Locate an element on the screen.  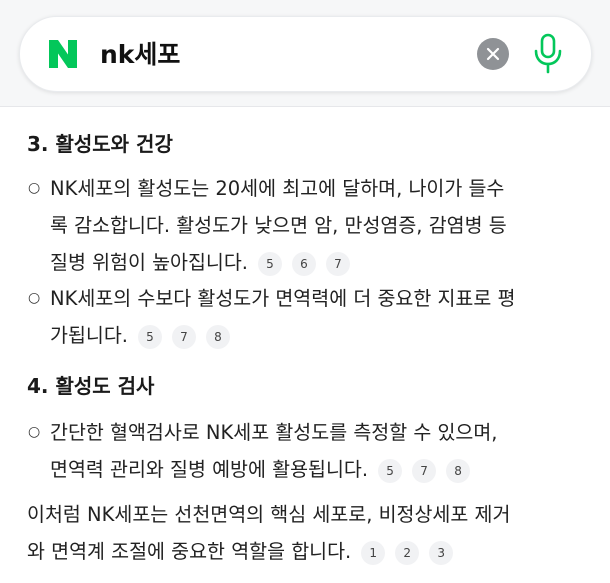
citation-badge: 2 is located at coordinates (407, 552).